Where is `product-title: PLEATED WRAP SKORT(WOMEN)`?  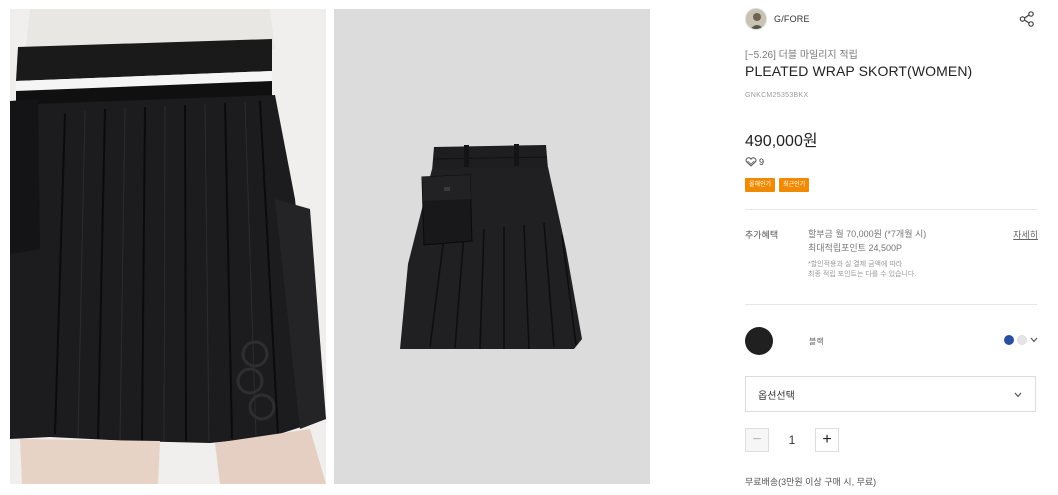
product-title: PLEATED WRAP SKORT(WOMEN) is located at coordinates (859, 71).